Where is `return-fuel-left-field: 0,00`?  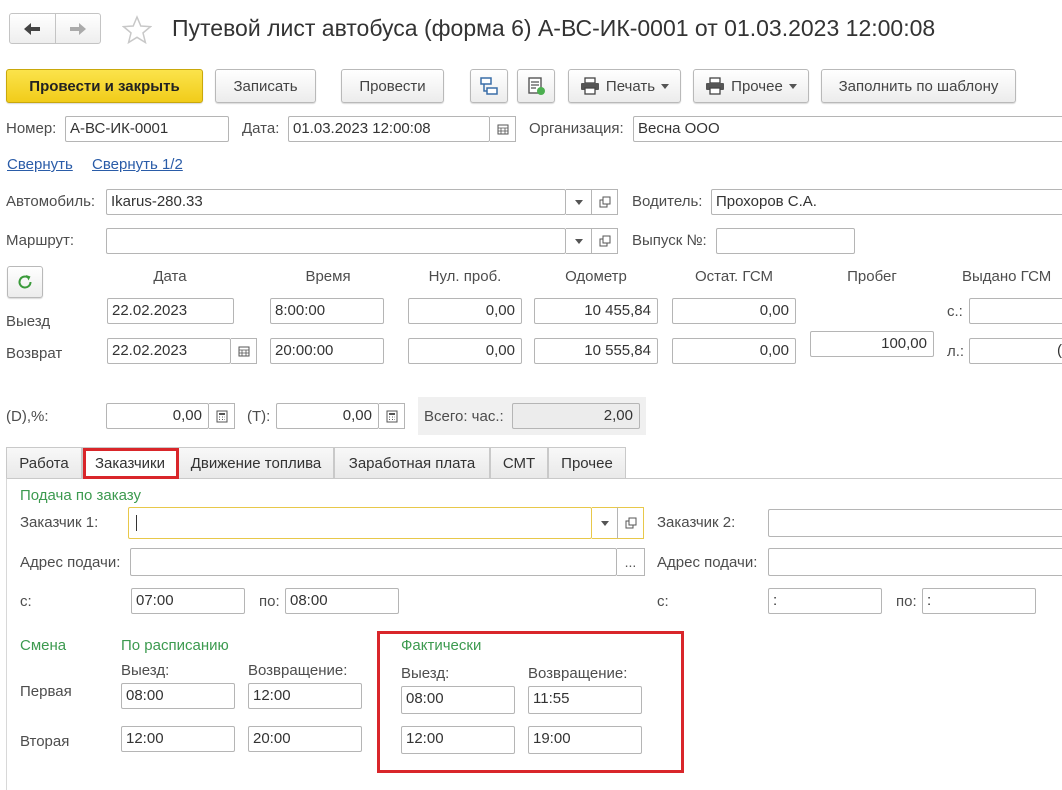
return-fuel-left-field: 0,00 is located at coordinates (734, 351).